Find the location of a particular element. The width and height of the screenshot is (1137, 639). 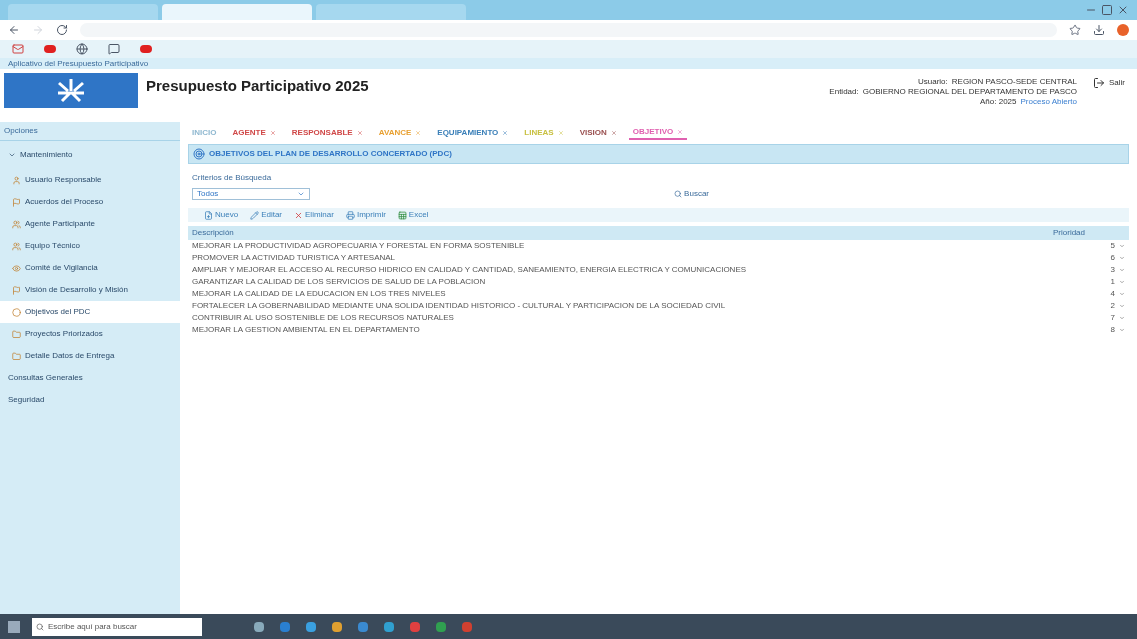

table-cell: MEJORAR LA PRODUCTIVIDAD AGROPECUARIA Y FORESTAL EN FORMA SOSTENIBLE is located at coordinates (358, 246).